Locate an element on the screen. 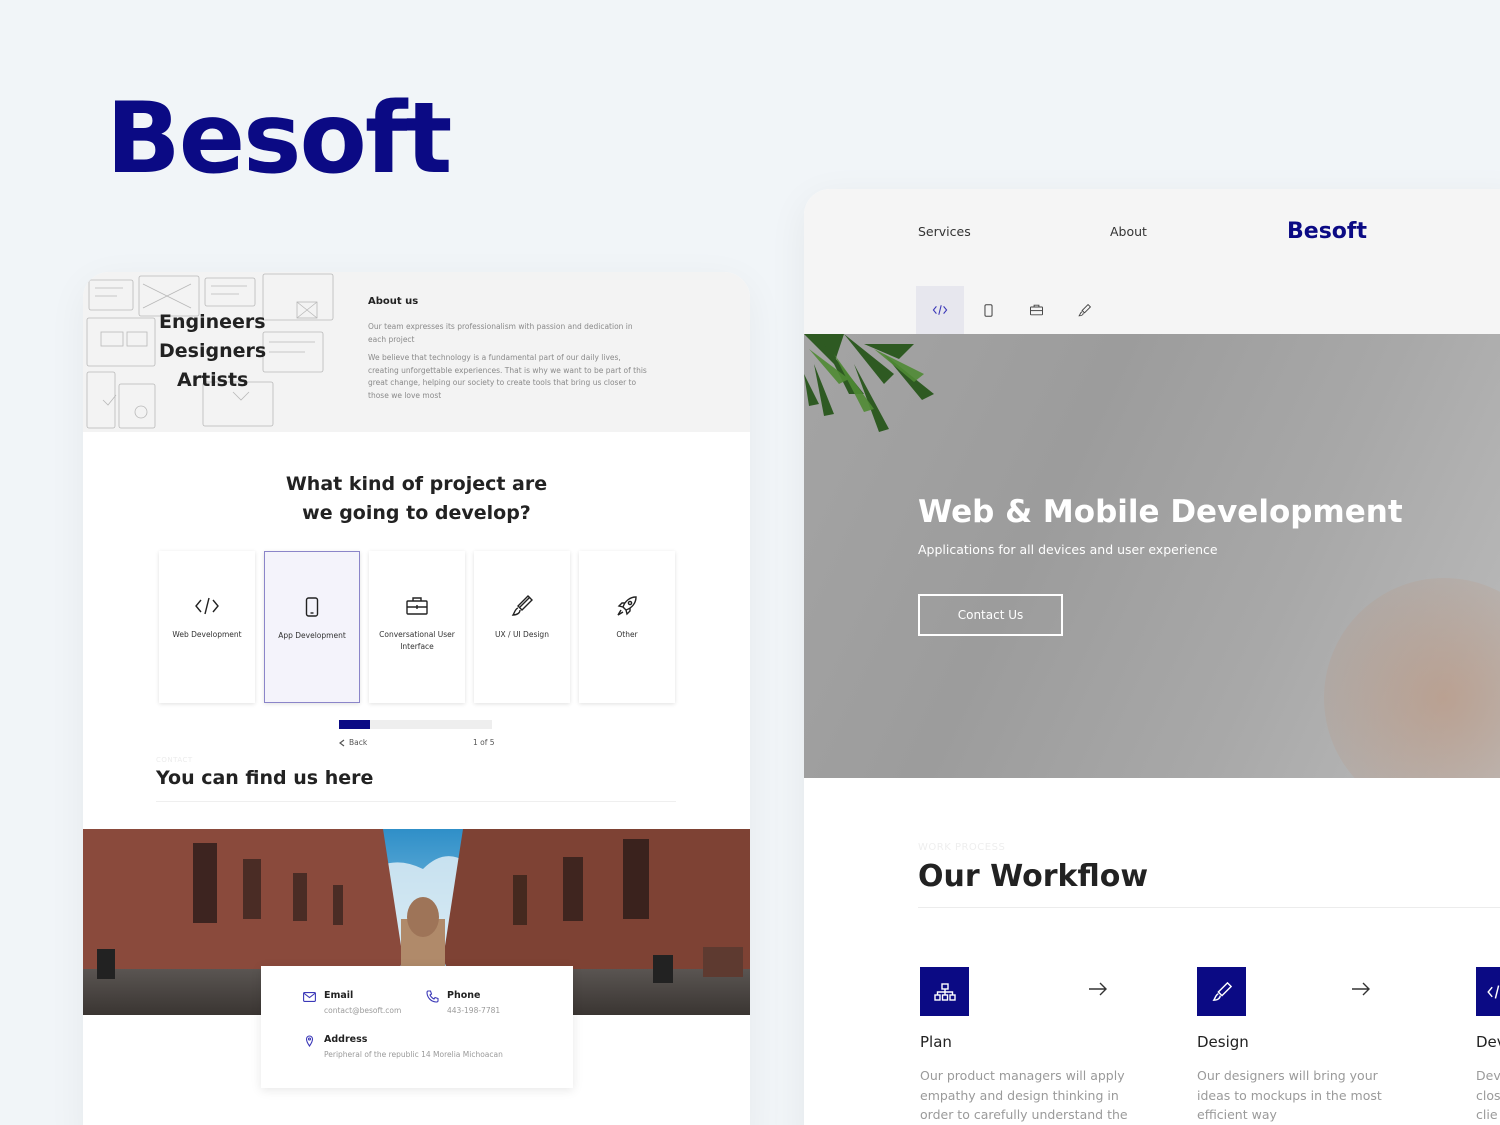  option-conversational-ui: Conversational User Interface is located at coordinates (417, 627).